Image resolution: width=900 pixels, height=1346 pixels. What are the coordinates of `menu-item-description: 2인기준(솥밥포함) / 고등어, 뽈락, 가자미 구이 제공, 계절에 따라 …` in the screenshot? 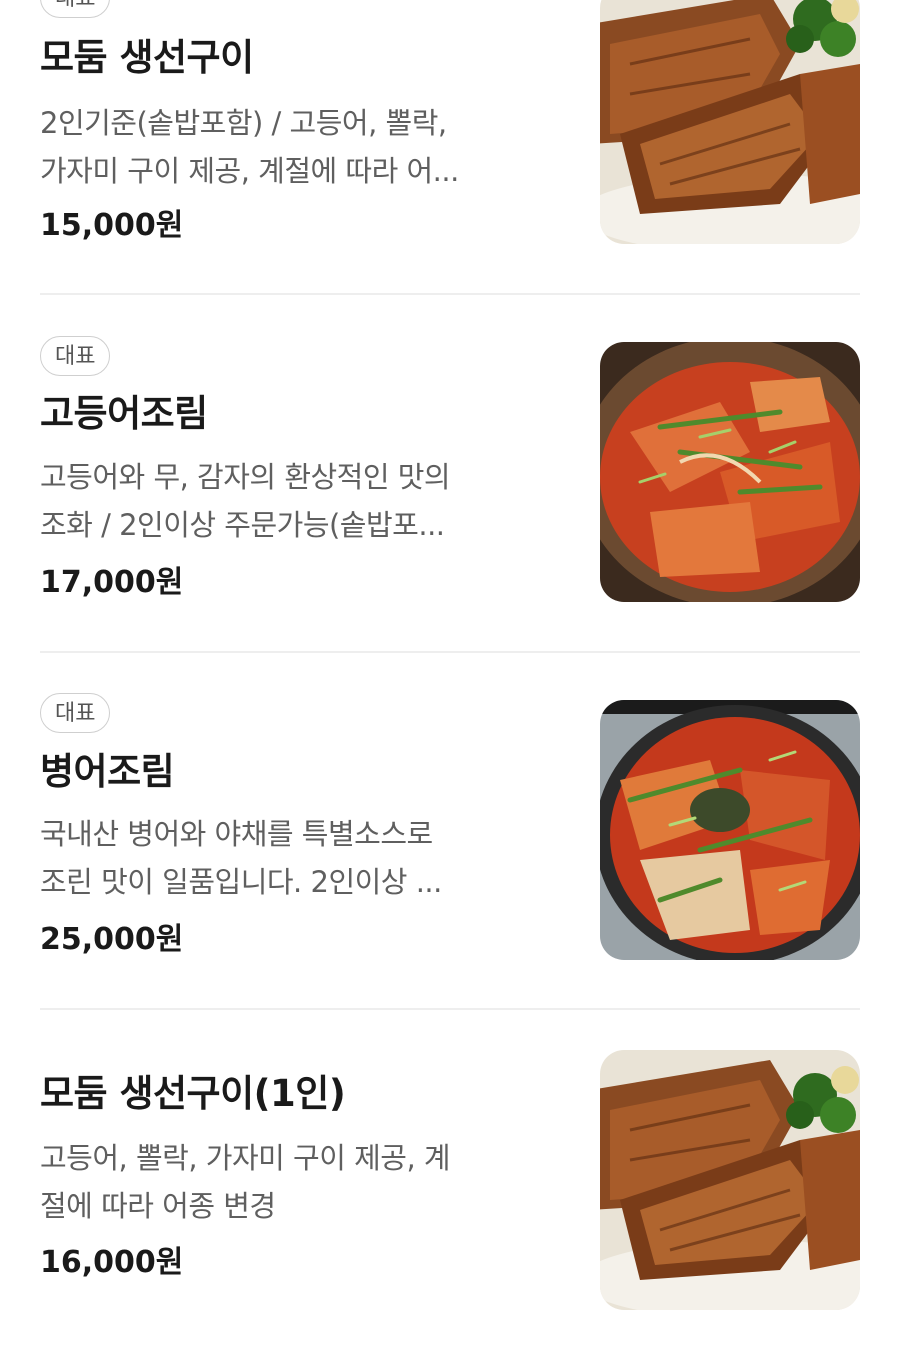 It's located at (300, 147).